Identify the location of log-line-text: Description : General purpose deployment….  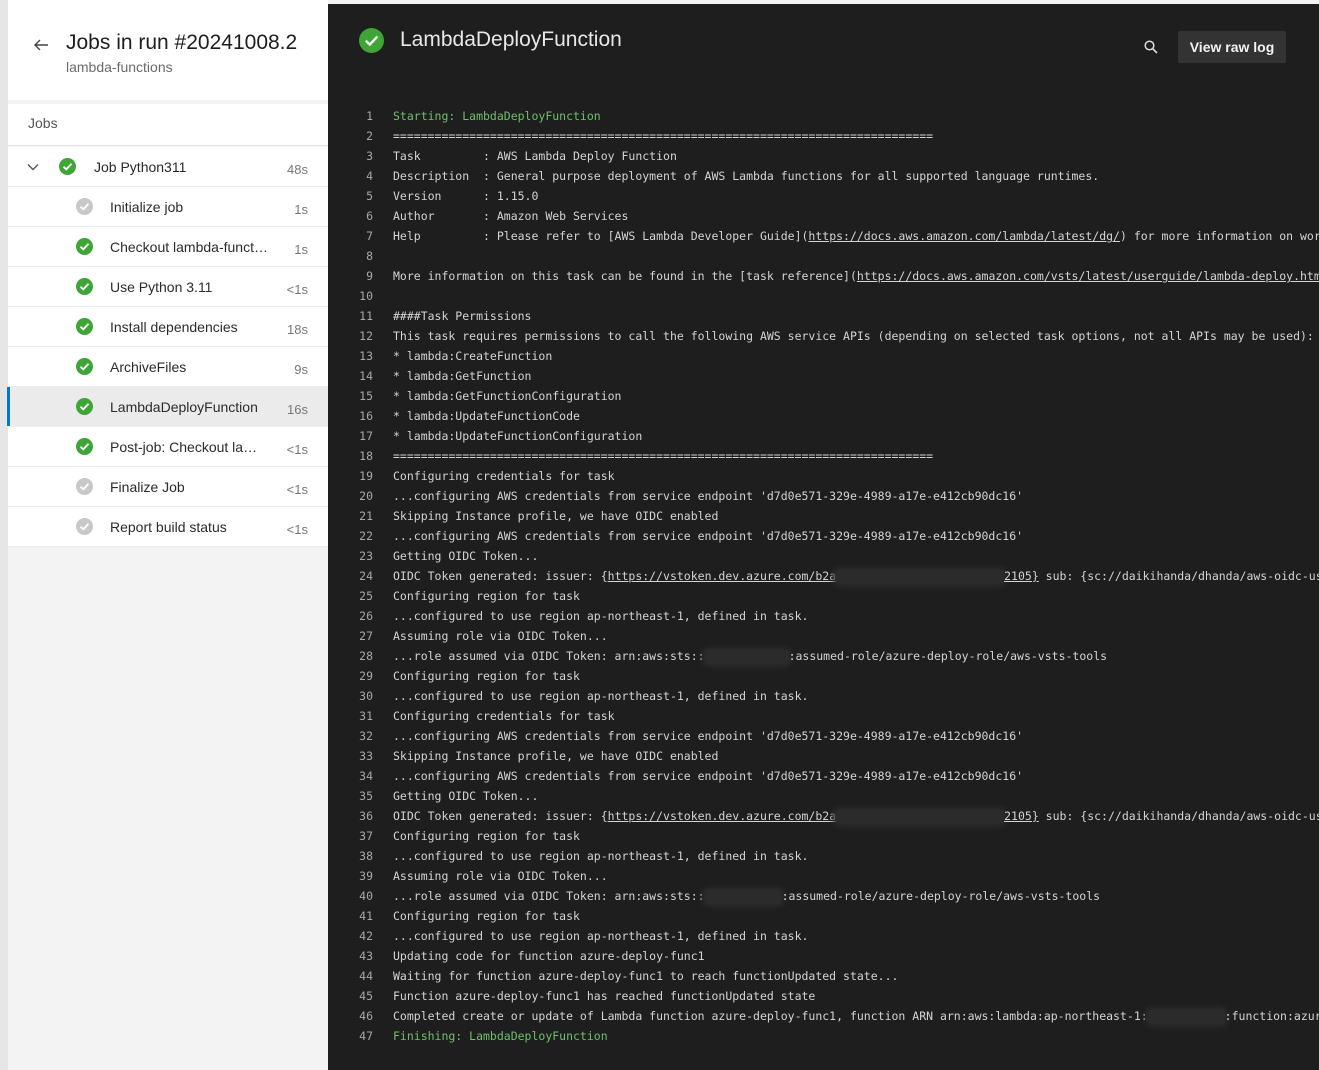
(746, 176).